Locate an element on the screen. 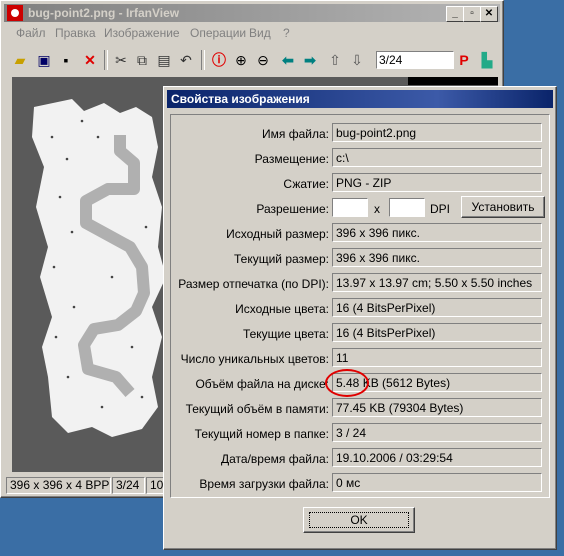 The height and width of the screenshot is (556, 564). resolution-x-input is located at coordinates (350, 207).